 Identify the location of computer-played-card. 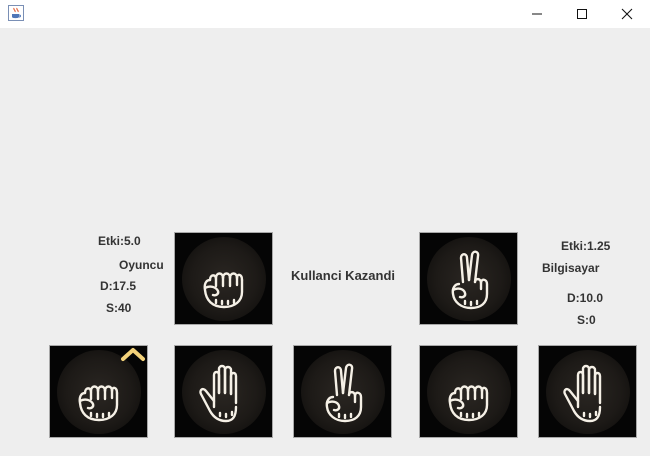
(468, 278).